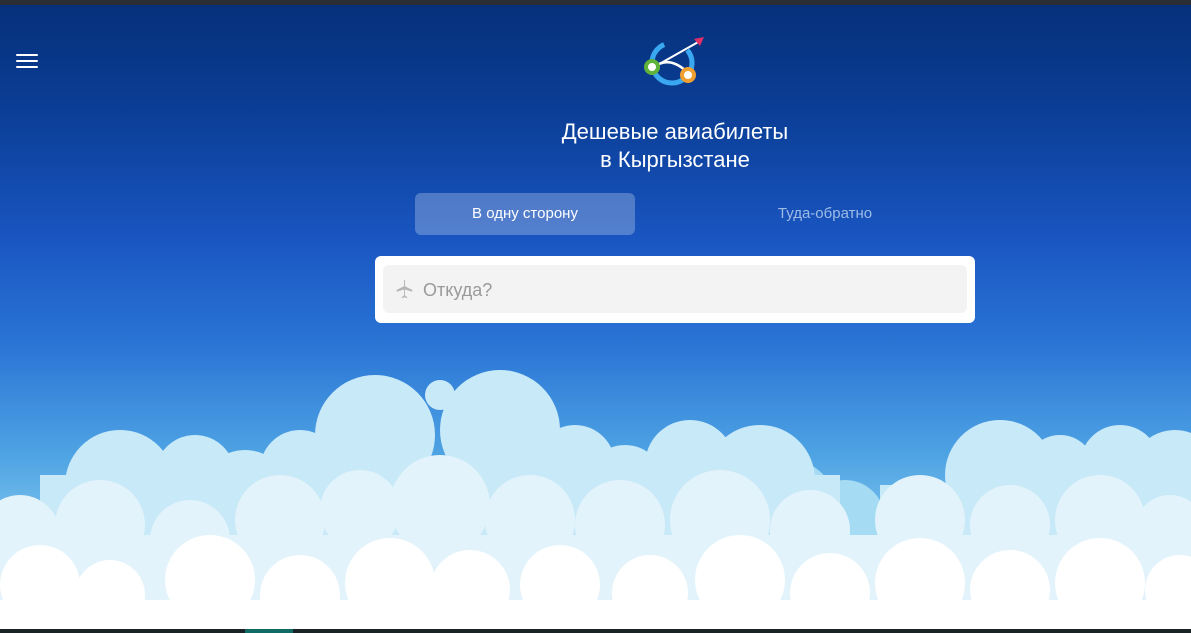 This screenshot has width=1191, height=633. What do you see at coordinates (595, 631) in the screenshot?
I see `browser-bottom-edge` at bounding box center [595, 631].